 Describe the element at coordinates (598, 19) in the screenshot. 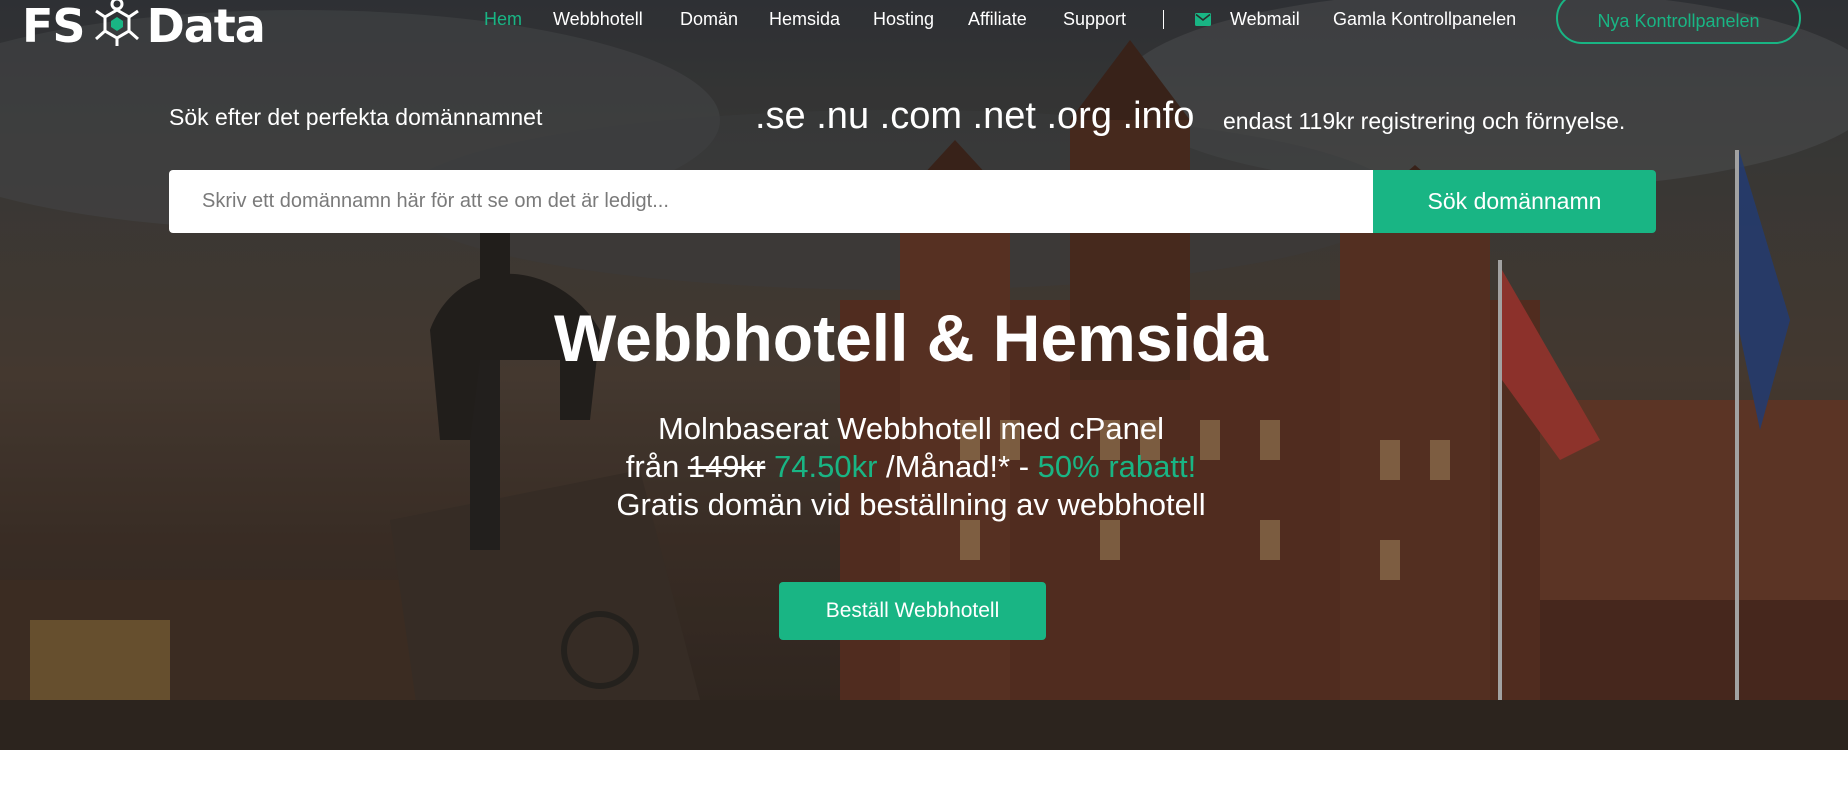

I see `nav-item-webbhotell: Webbhotell` at that location.